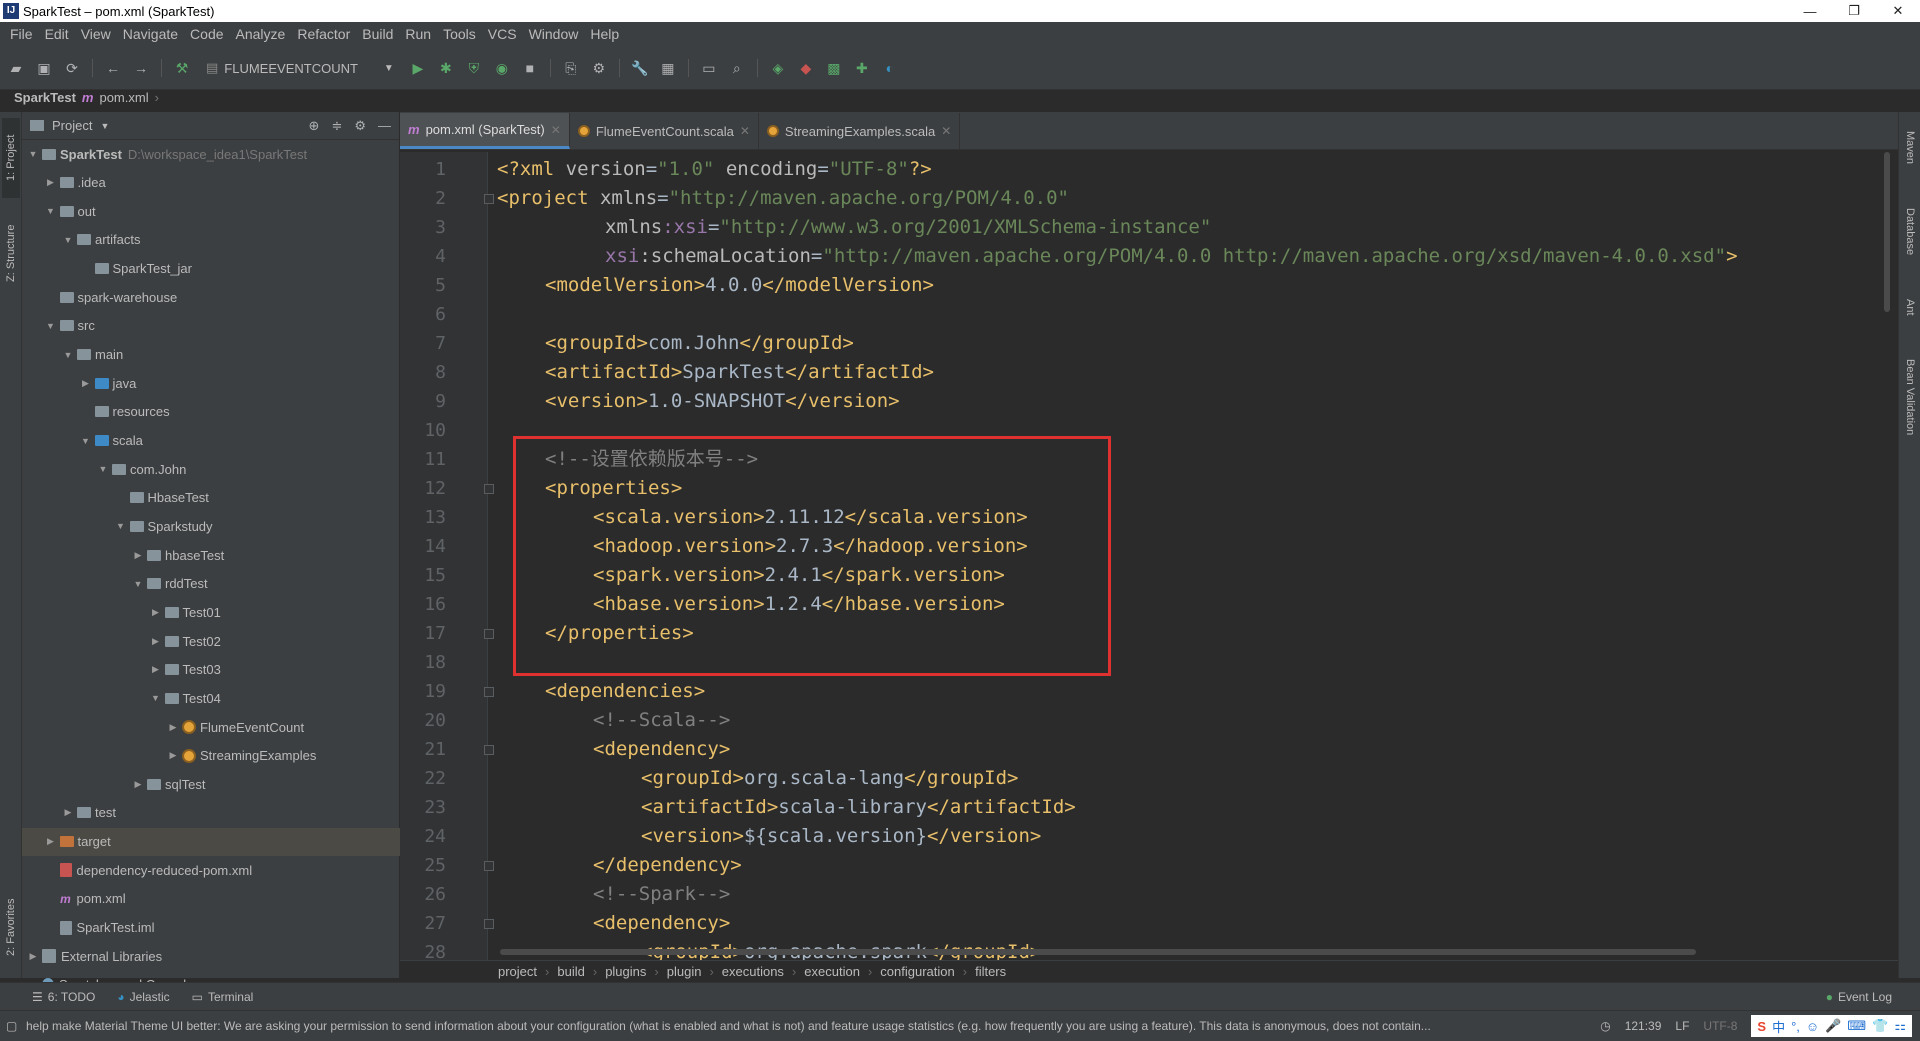  Describe the element at coordinates (211, 584) in the screenshot. I see `tree-item: ▼ rddTest` at that location.